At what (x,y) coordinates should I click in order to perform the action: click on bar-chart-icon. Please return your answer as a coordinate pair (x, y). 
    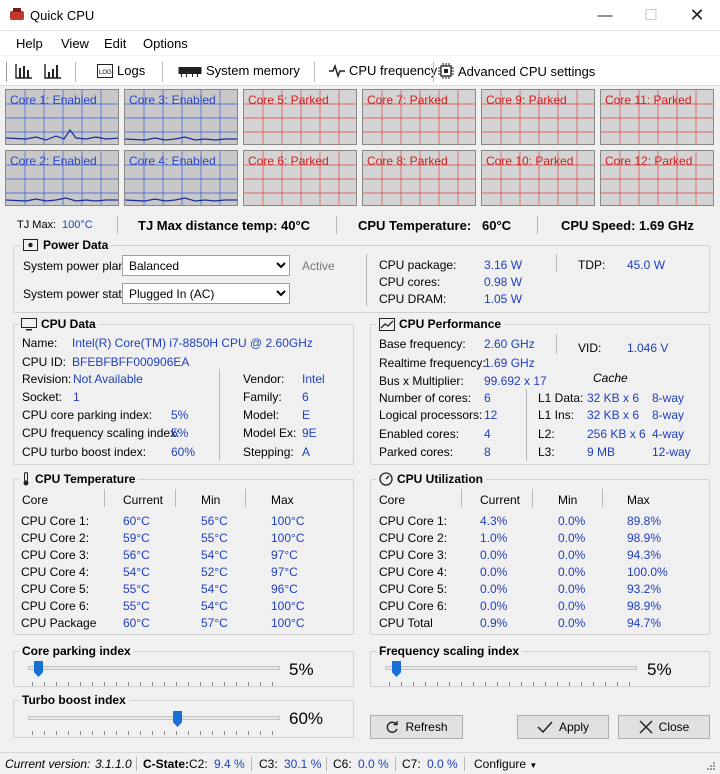
    Looking at the image, I should click on (24, 71).